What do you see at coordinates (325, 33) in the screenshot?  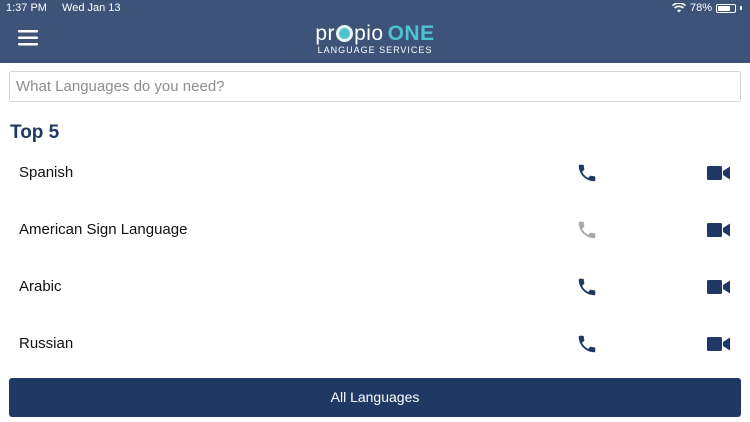 I see `logo-prefix: pr` at bounding box center [325, 33].